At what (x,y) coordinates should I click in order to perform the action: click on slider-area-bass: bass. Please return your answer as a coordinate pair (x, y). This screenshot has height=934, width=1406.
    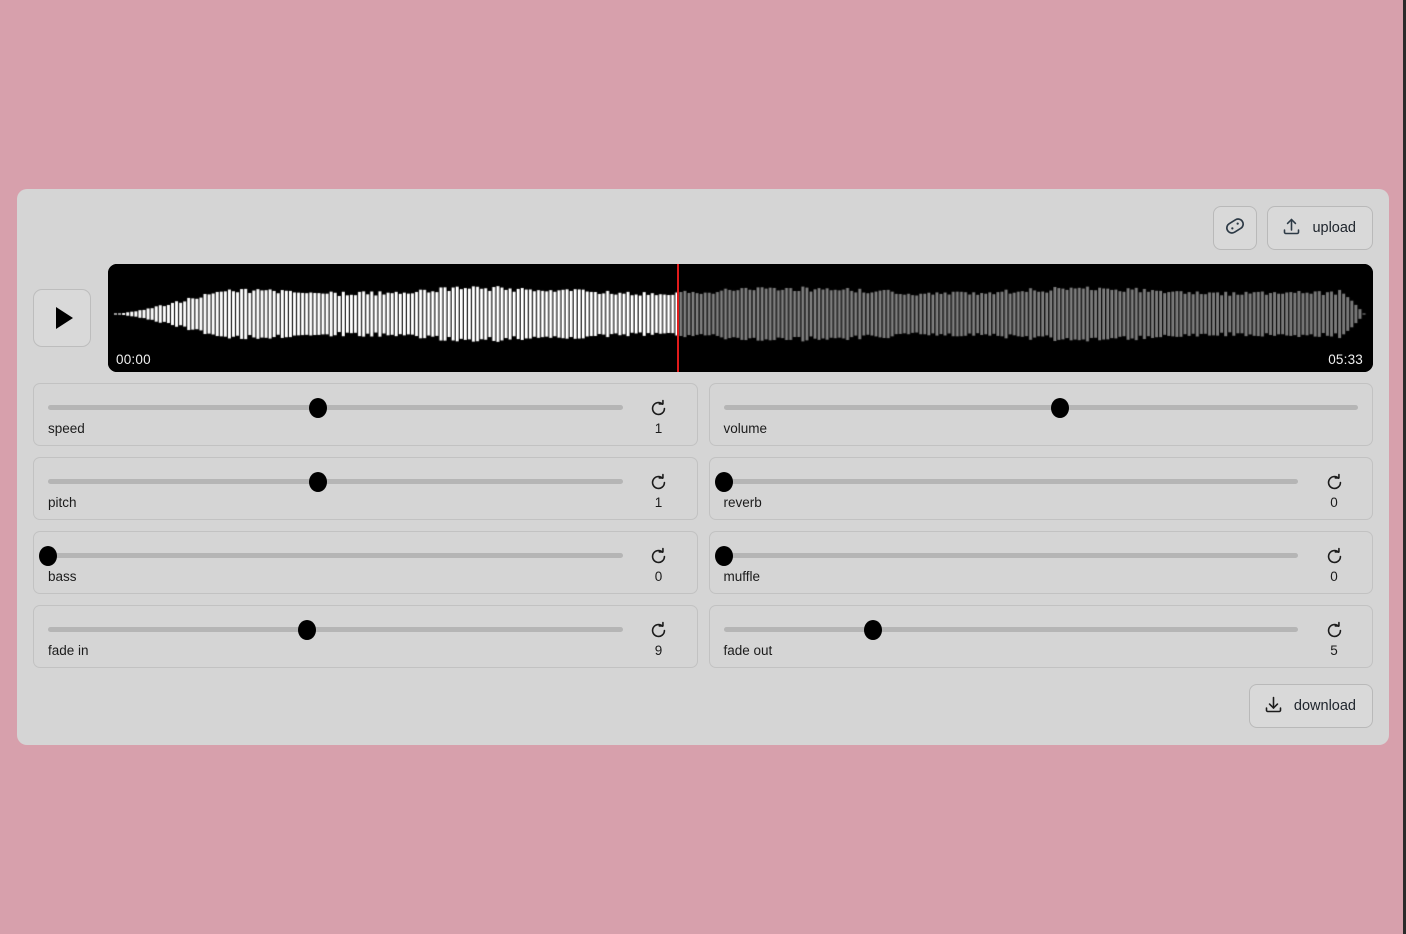
    Looking at the image, I should click on (331, 562).